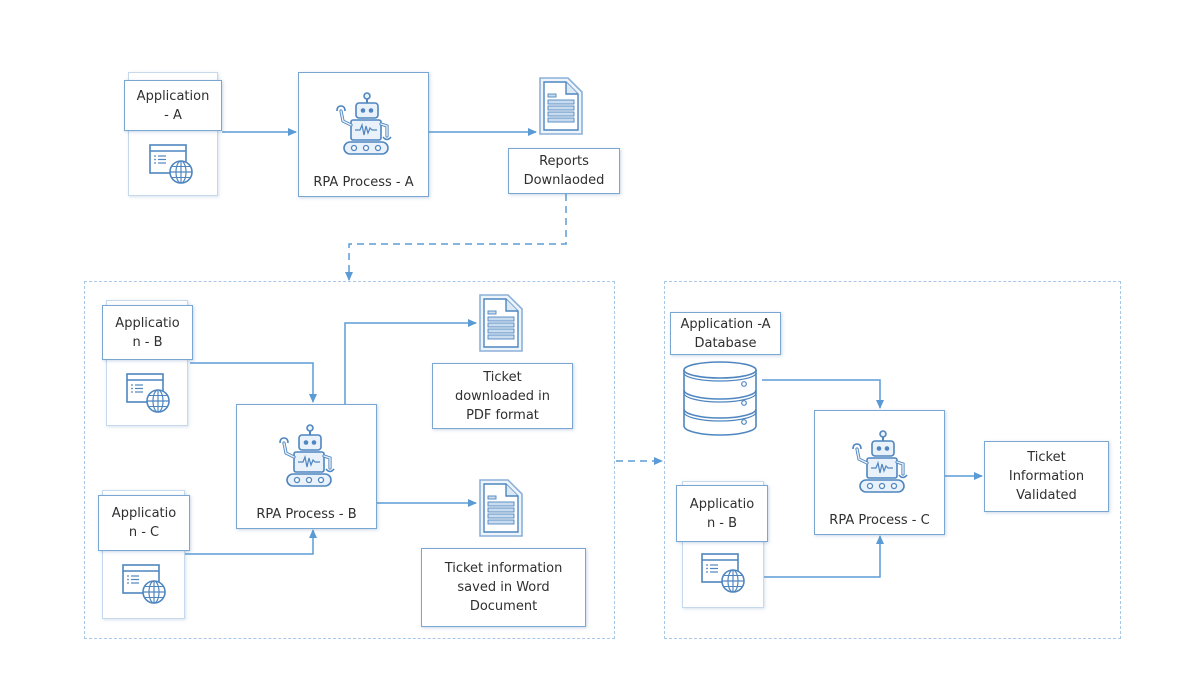 Image resolution: width=1200 pixels, height=694 pixels. I want to click on reports-downloaded-label: Reports Downlaoded, so click(564, 171).